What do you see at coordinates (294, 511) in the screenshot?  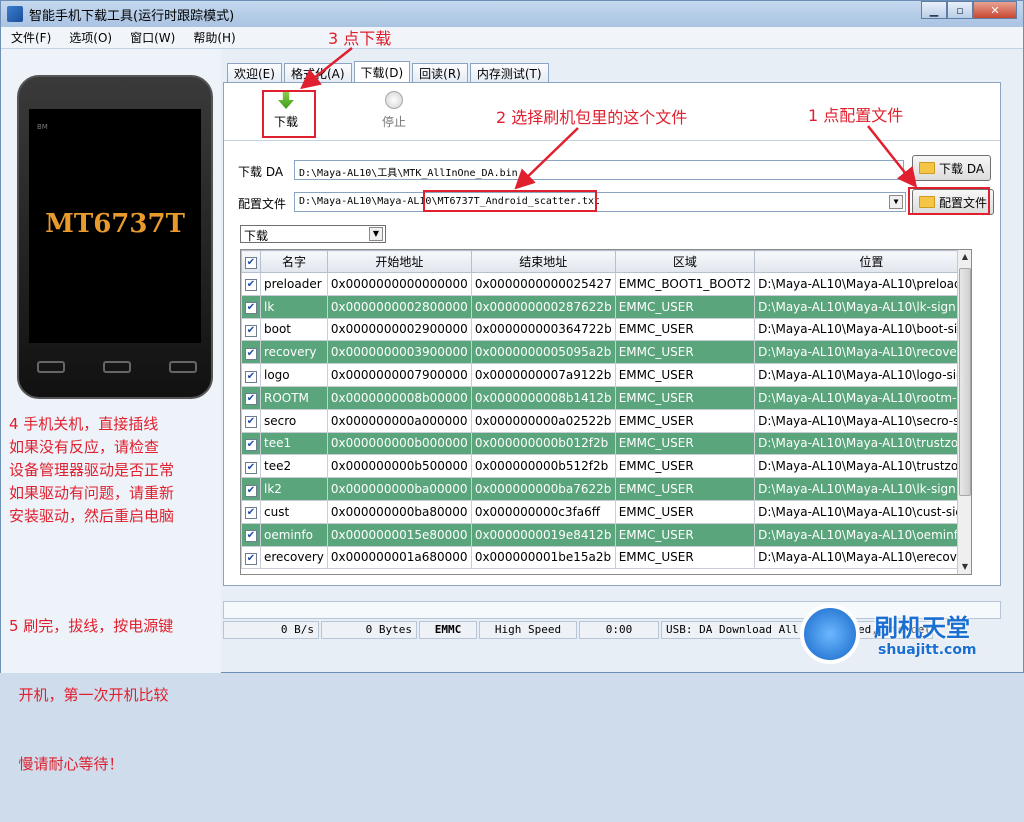 I see `cell-name: cust` at bounding box center [294, 511].